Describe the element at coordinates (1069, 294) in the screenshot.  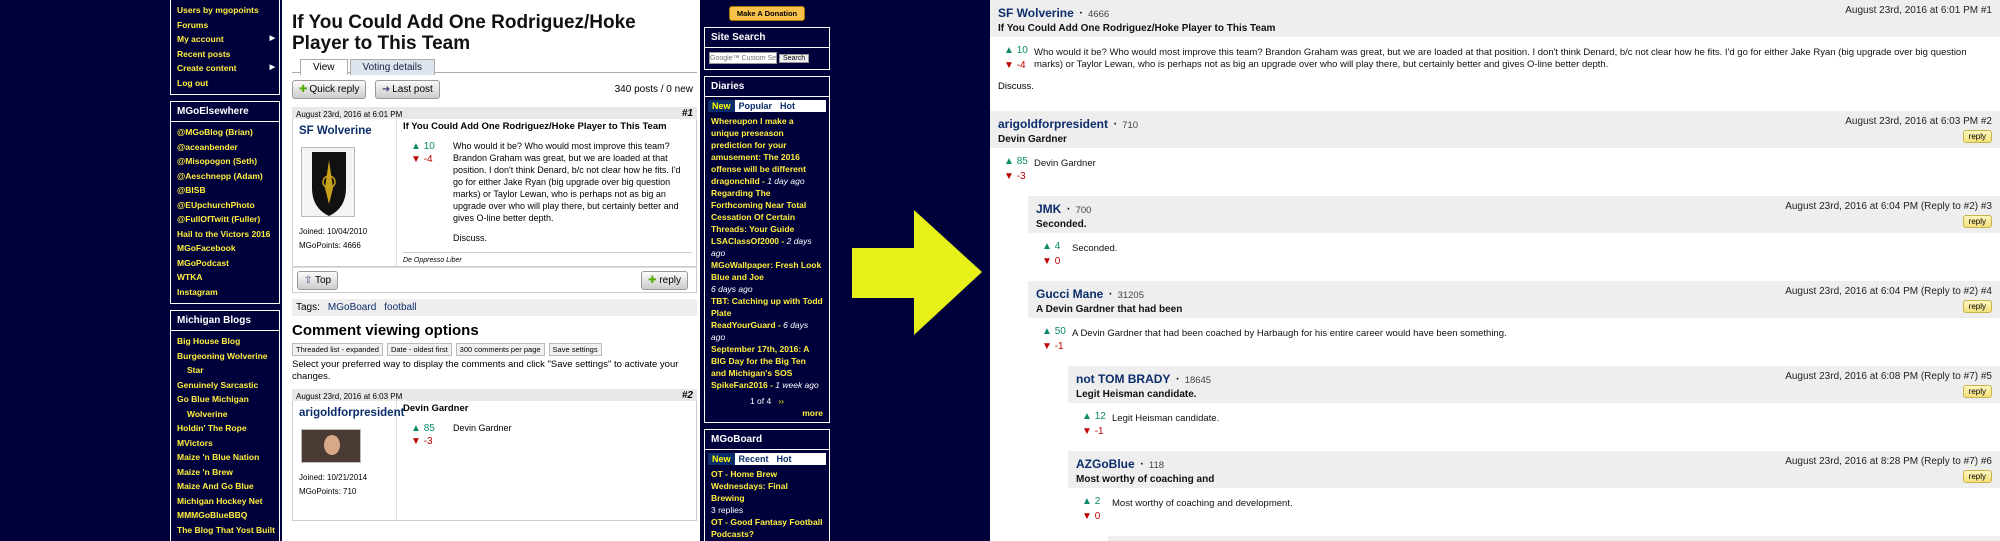
I see `commenter-name: Gucci Mane` at that location.